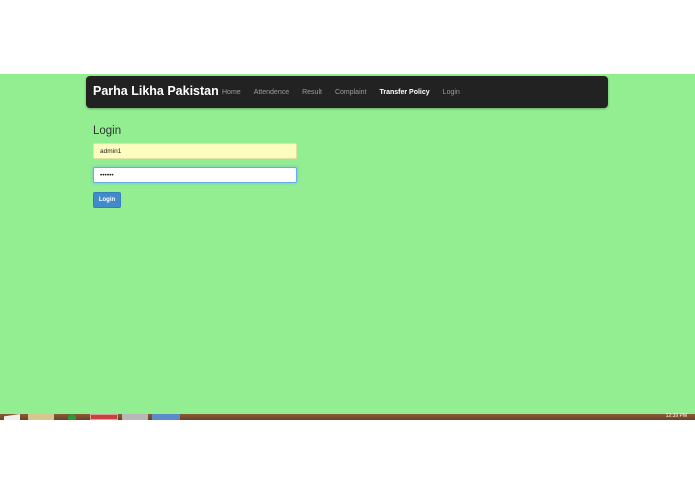  What do you see at coordinates (156, 91) in the screenshot?
I see `navbar-brand: Parha Likha Pakistan` at bounding box center [156, 91].